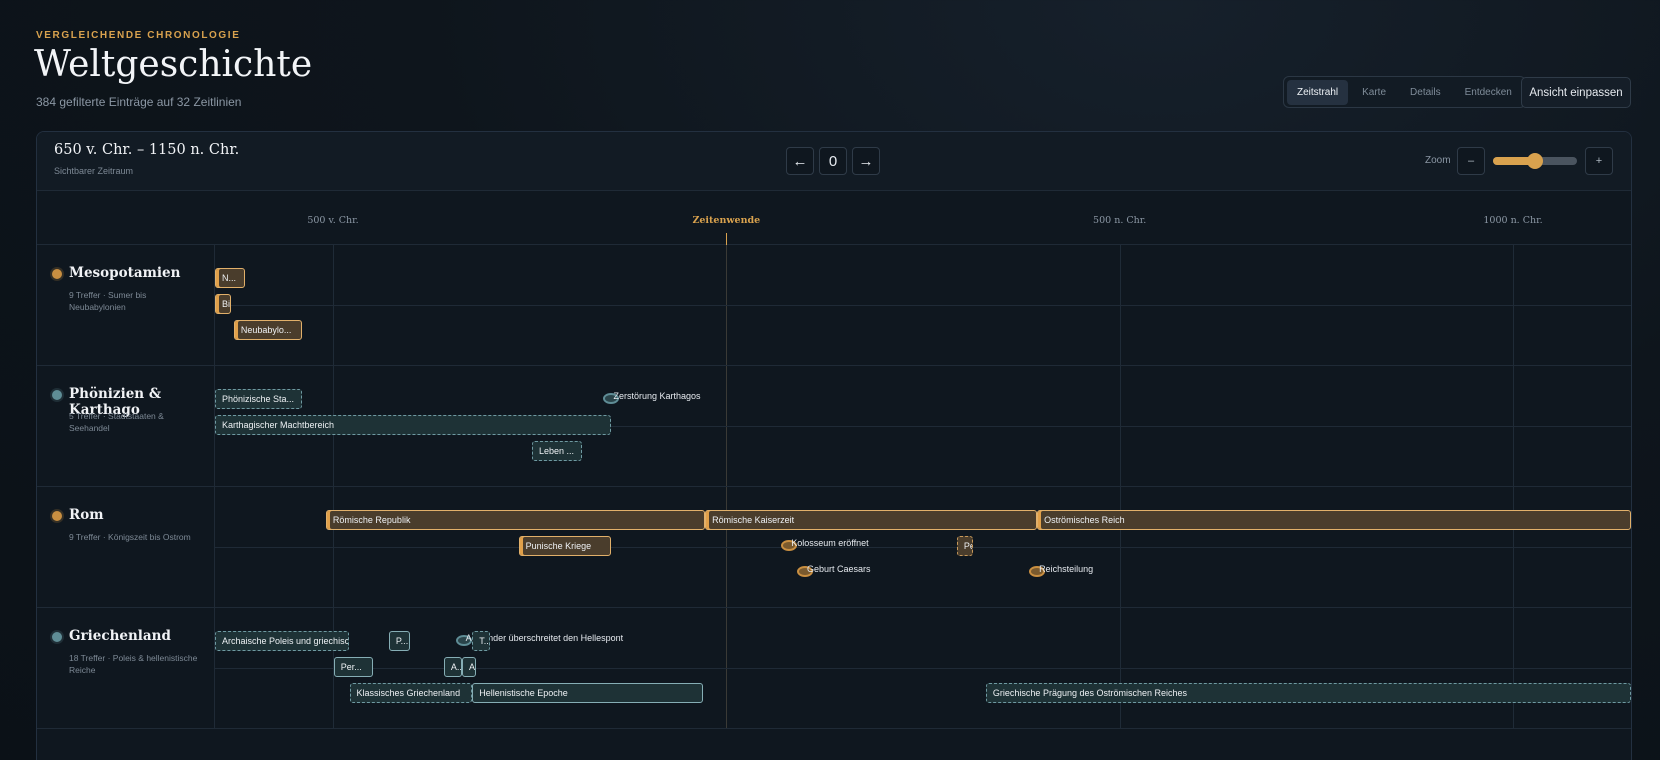 Image resolution: width=1660 pixels, height=760 pixels. What do you see at coordinates (1318, 92) in the screenshot?
I see `tab-timeline: Zeitstrahl` at bounding box center [1318, 92].